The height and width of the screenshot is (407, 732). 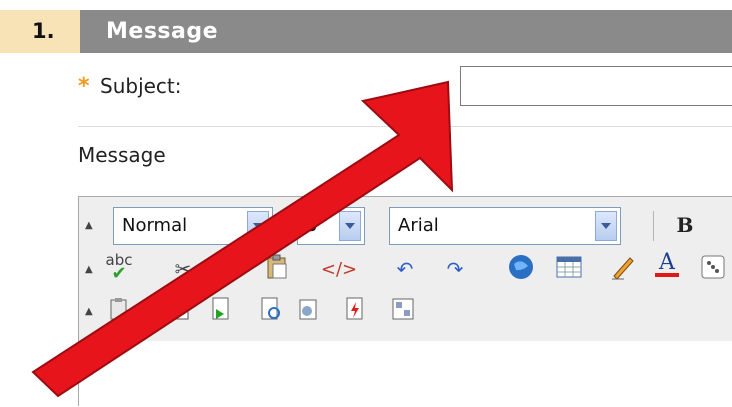 I want to click on collapse-row2-icon: ▲, so click(x=89, y=270).